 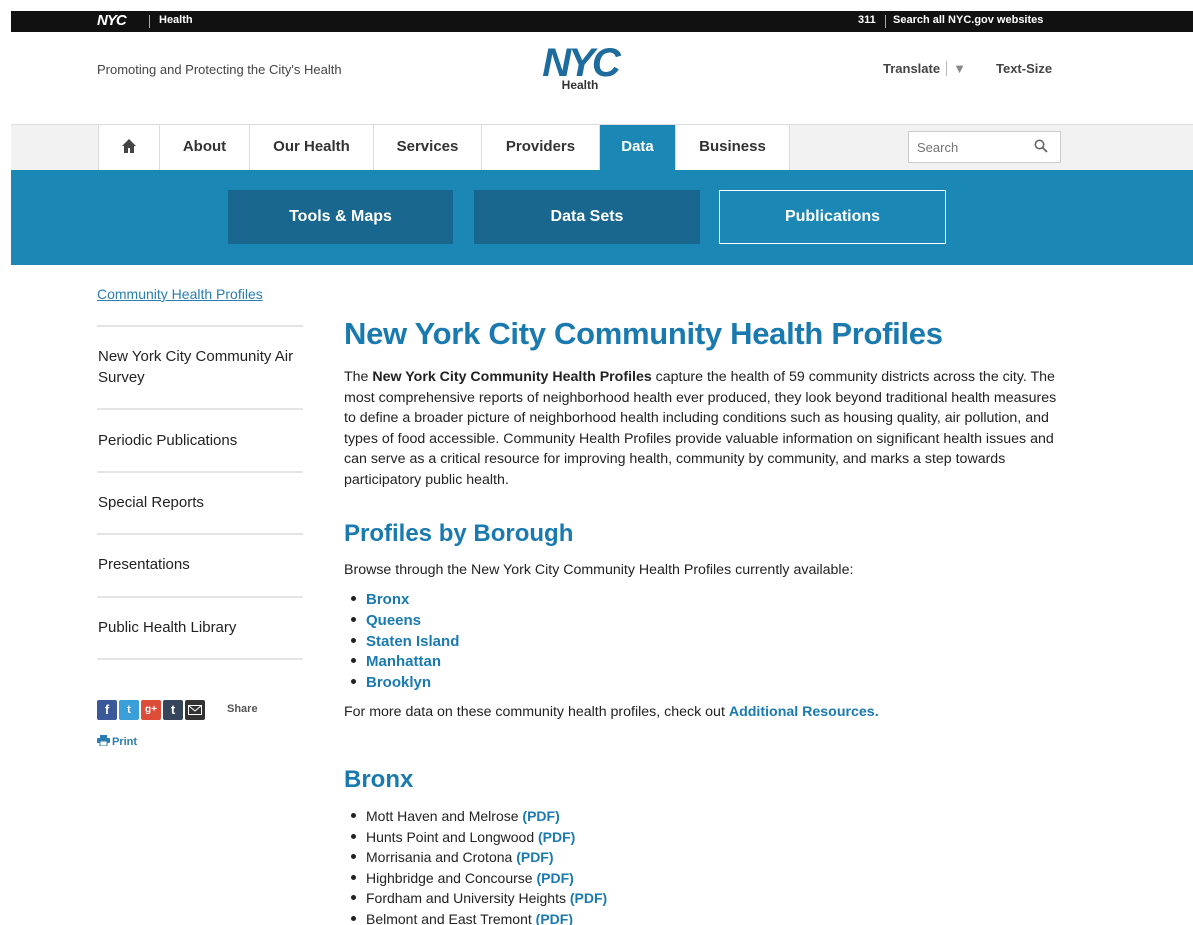 I want to click on tools-maps-button: Tools & Maps, so click(x=340, y=217).